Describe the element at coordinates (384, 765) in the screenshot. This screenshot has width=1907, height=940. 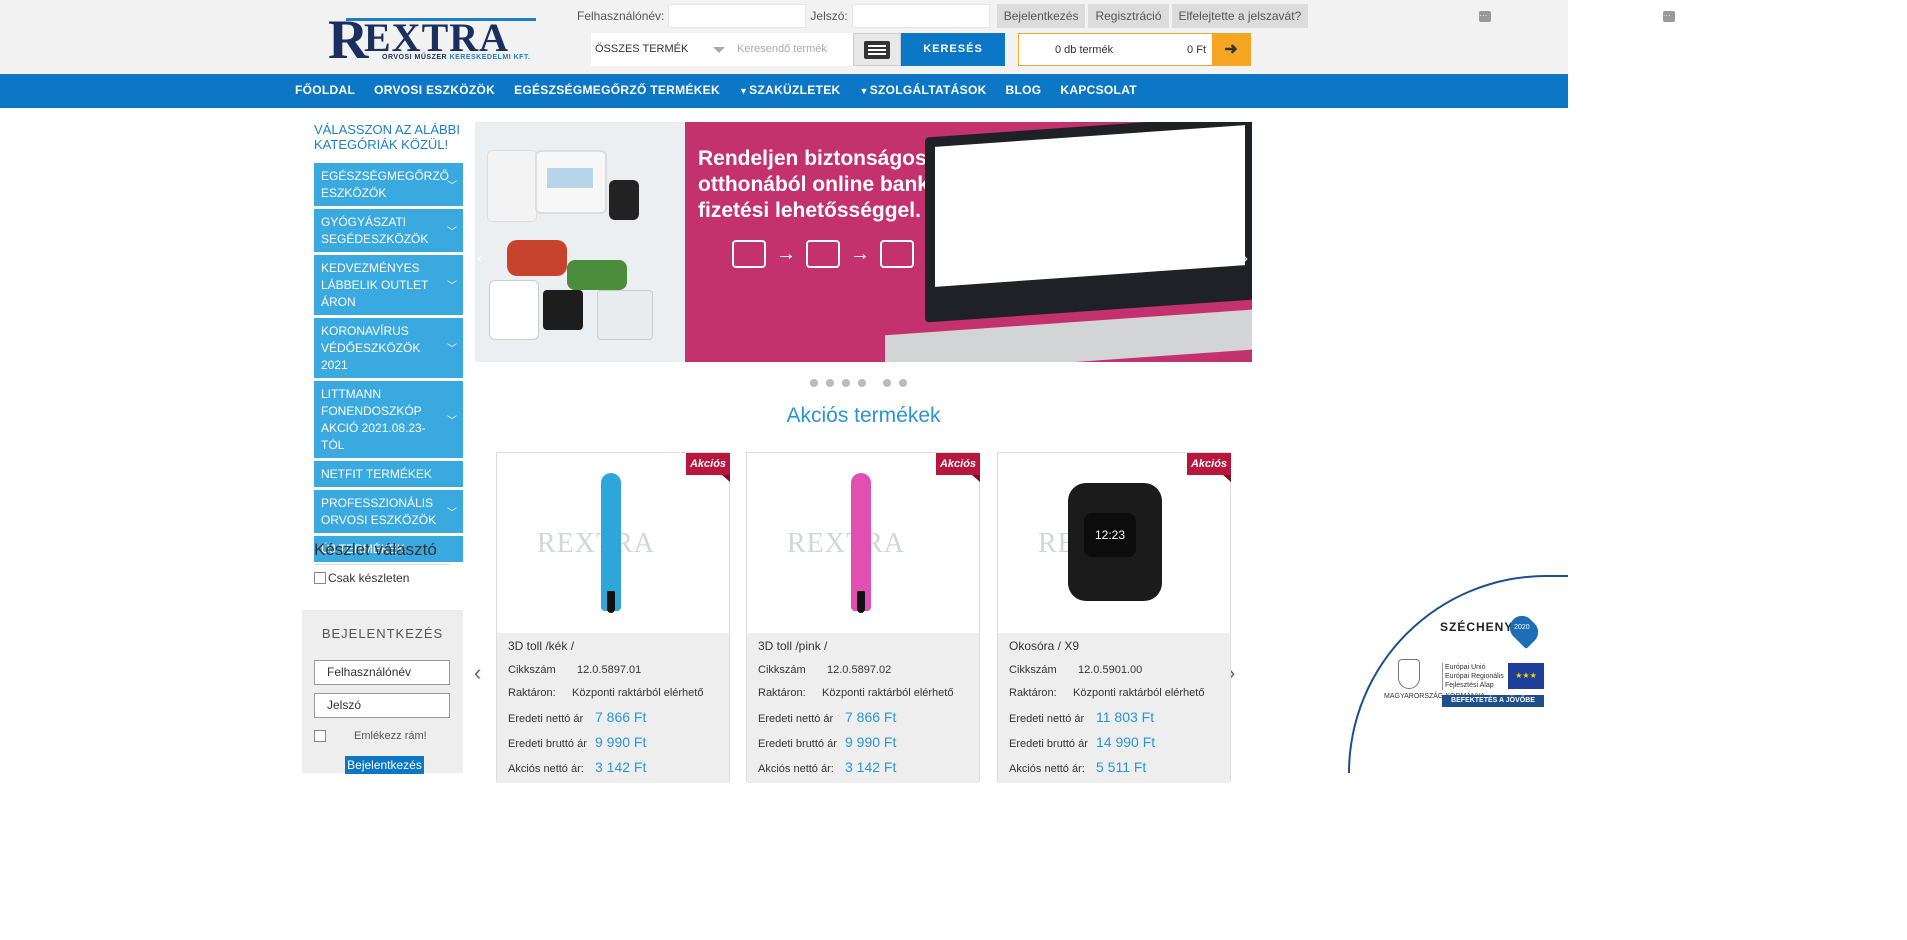
I see `sidebar-login-button: Bejelentkezés` at that location.